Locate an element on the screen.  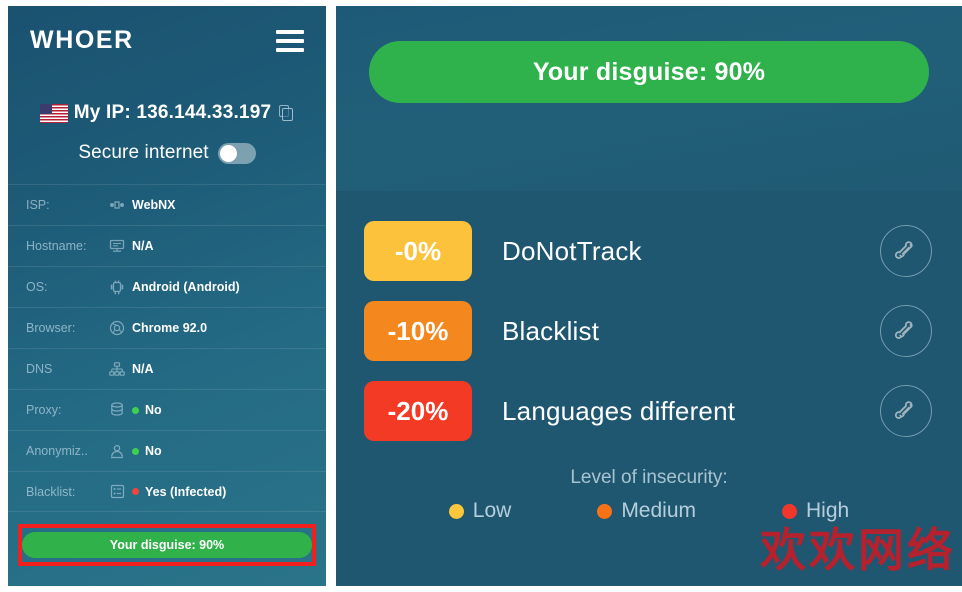
monitor-icon is located at coordinates (117, 246).